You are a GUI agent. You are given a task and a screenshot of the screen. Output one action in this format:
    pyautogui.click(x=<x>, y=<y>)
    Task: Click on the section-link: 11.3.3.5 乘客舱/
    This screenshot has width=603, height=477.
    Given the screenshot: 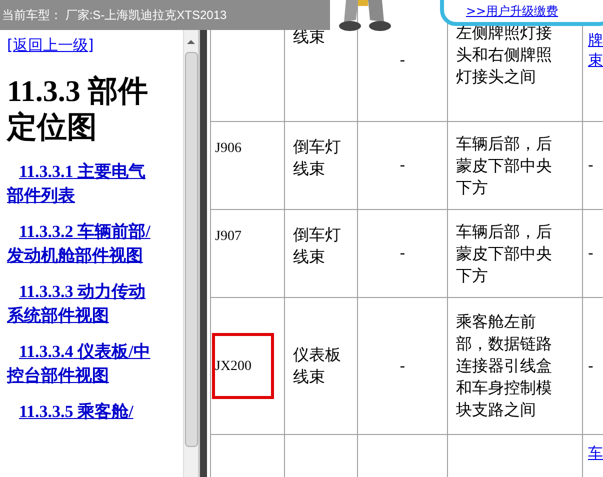 What is the action you would take?
    pyautogui.click(x=81, y=412)
    